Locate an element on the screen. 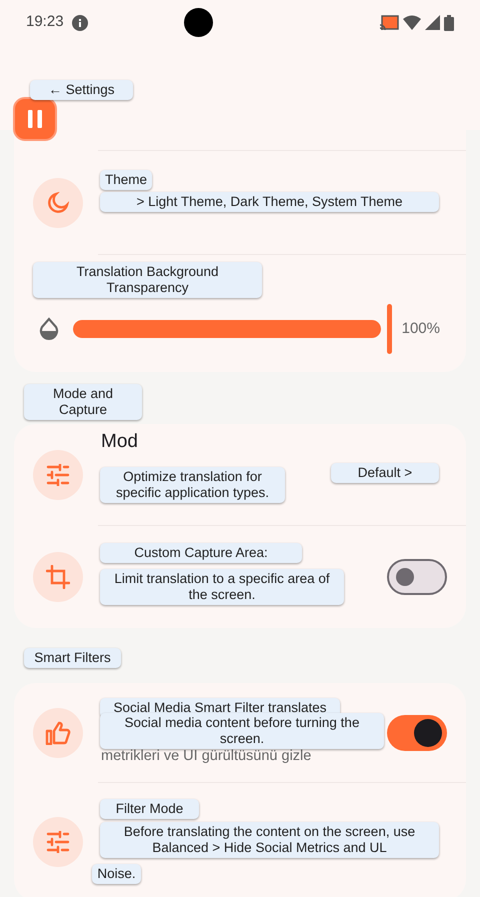  wifi-icon is located at coordinates (412, 22).